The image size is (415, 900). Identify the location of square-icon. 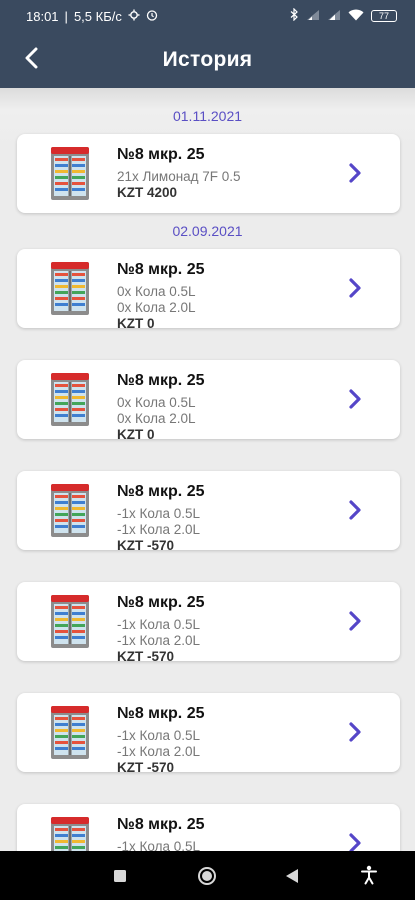
(120, 878).